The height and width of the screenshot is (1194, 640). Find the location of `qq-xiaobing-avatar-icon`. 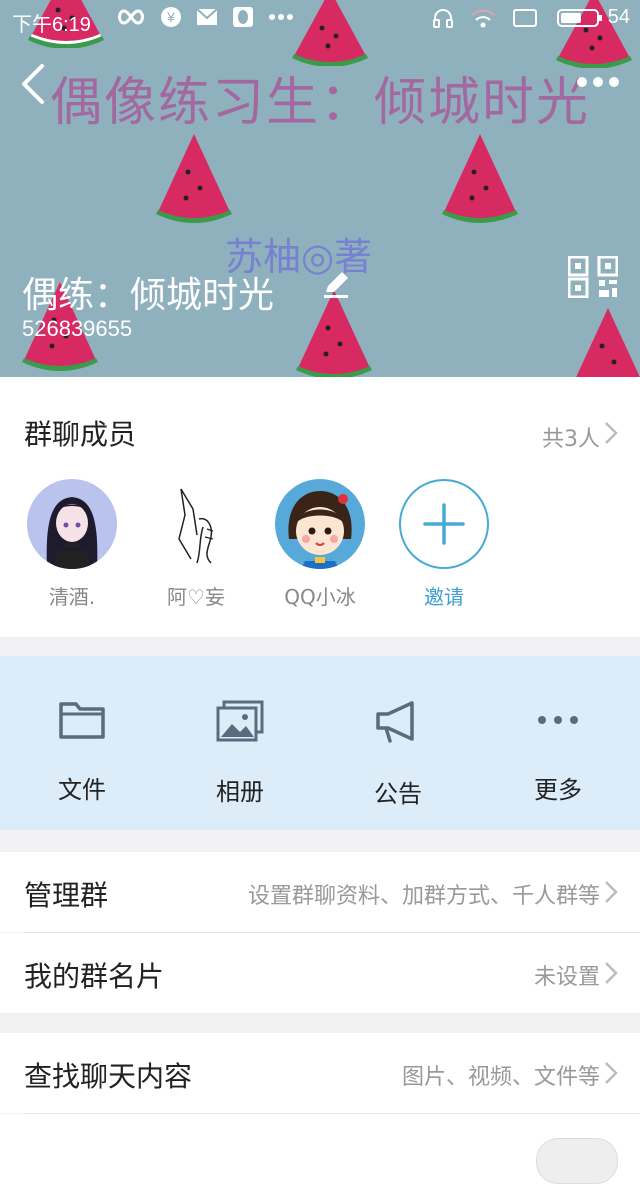

qq-xiaobing-avatar-icon is located at coordinates (320, 530).